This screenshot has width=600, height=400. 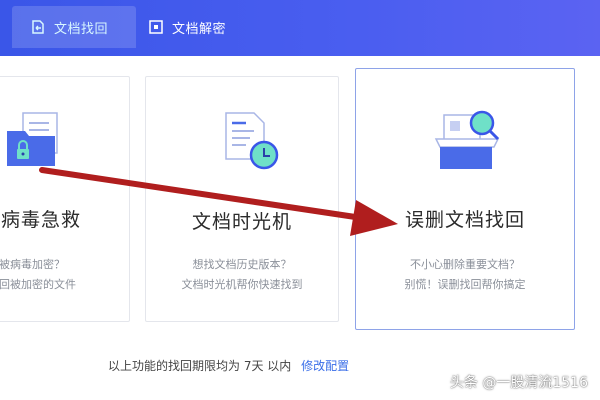 I want to click on card-description: 不小心删除重要文档？ 别慌！误删找回帮你搞定, so click(x=465, y=274).